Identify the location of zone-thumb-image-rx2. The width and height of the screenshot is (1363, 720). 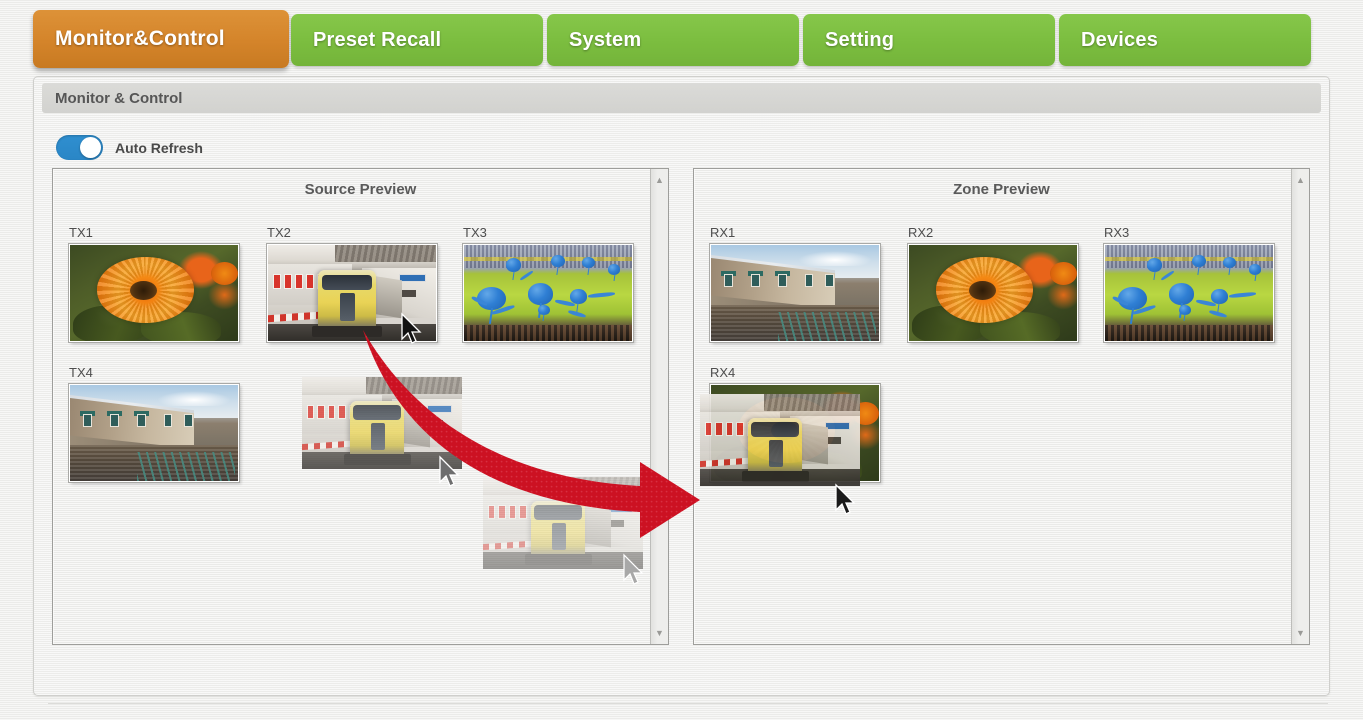
(993, 293).